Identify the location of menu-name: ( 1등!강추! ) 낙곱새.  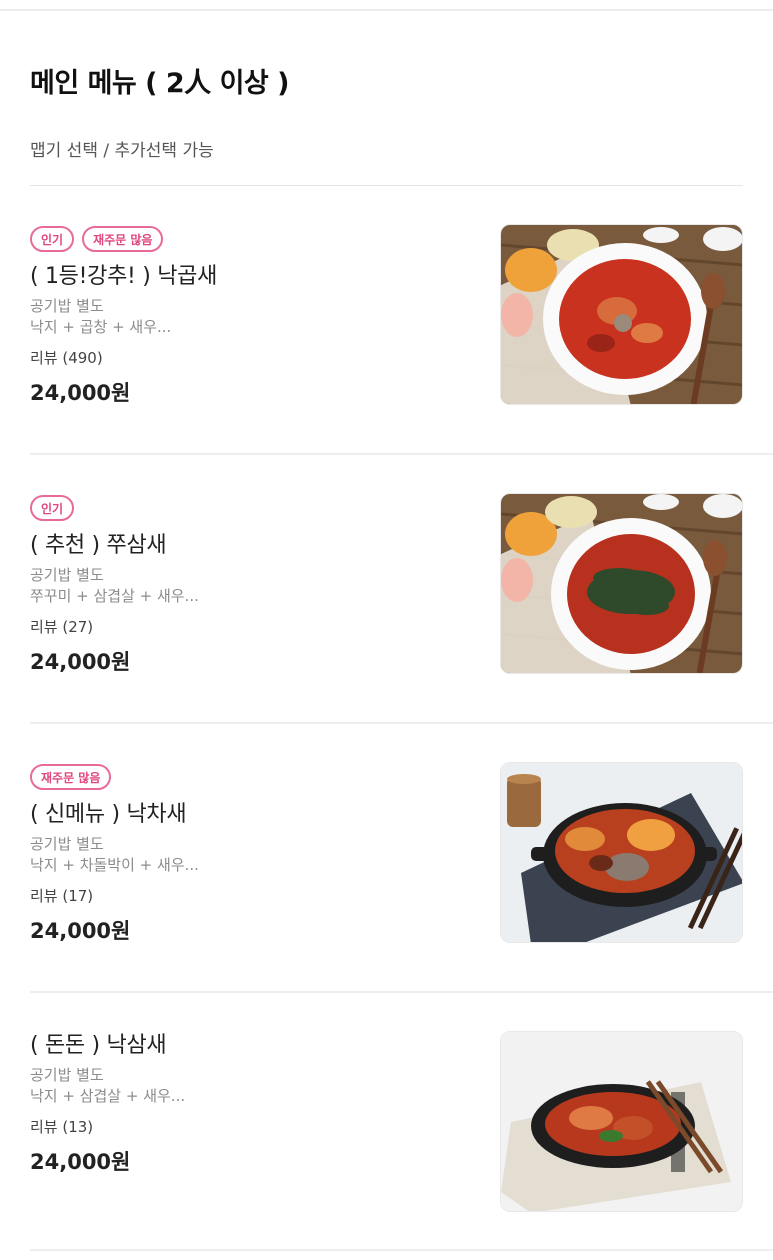
(124, 276).